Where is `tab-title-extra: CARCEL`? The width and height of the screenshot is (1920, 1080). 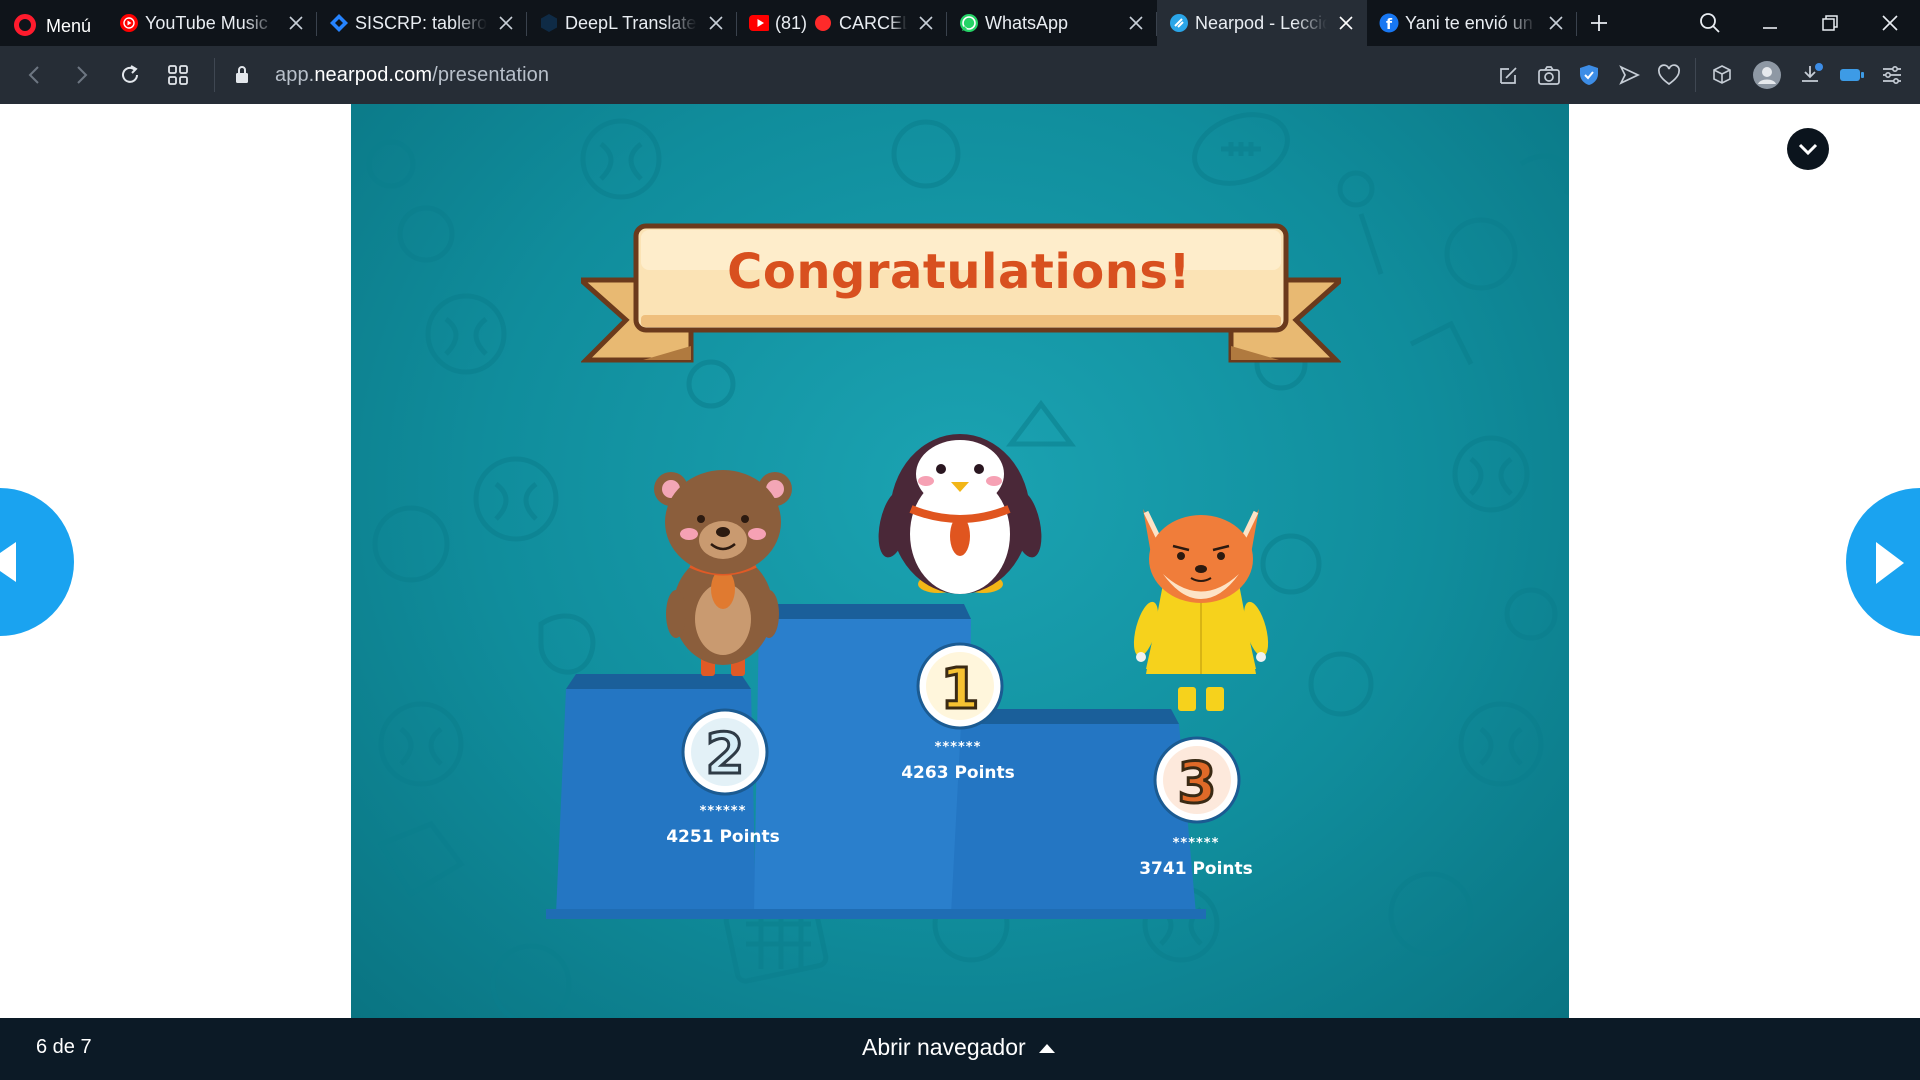 tab-title-extra: CARCEL is located at coordinates (873, 22).